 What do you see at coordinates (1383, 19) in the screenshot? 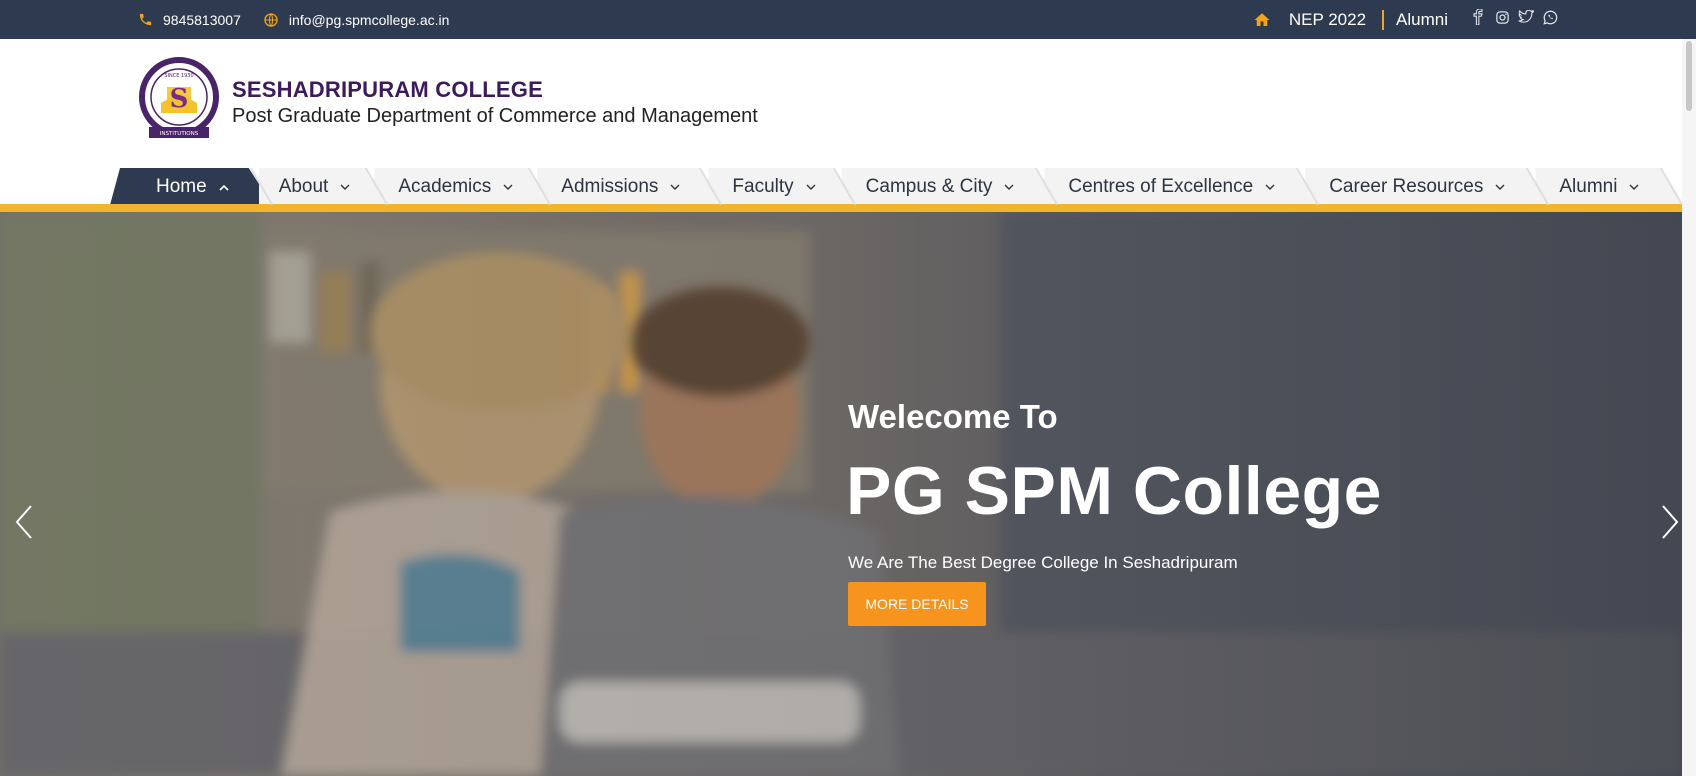
I see `divider` at bounding box center [1383, 19].